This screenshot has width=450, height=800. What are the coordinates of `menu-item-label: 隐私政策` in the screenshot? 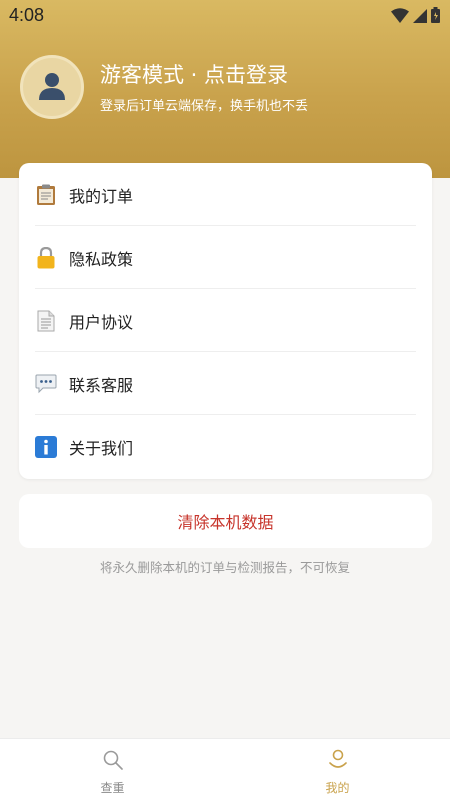 It's located at (101, 259).